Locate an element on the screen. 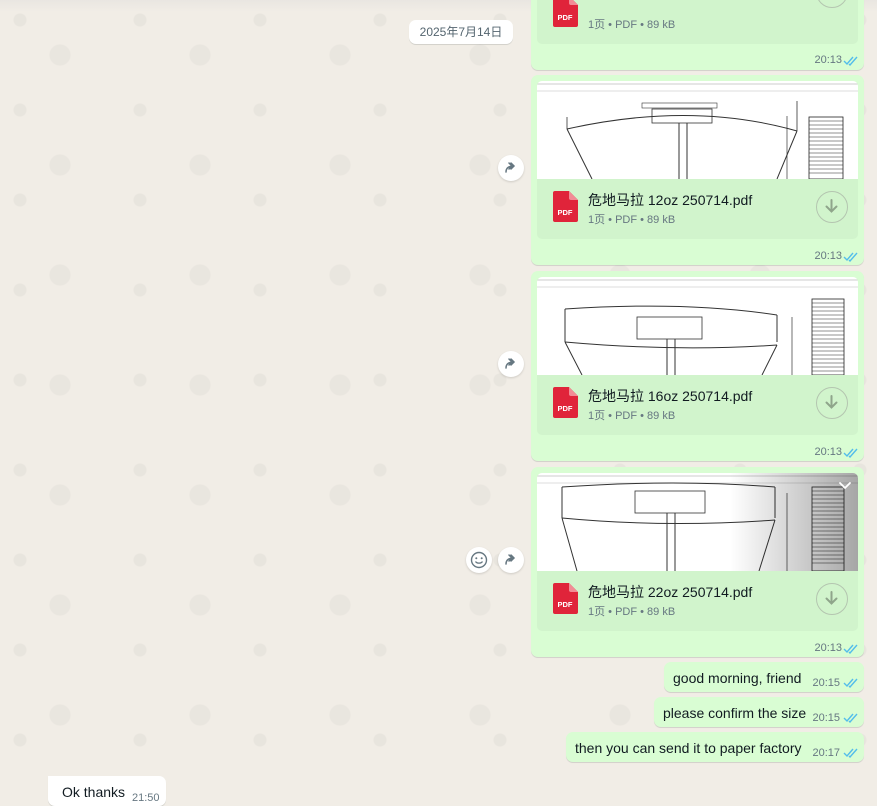 This screenshot has height=806, width=877. text-message: please confirm the size 20:15 is located at coordinates (759, 712).